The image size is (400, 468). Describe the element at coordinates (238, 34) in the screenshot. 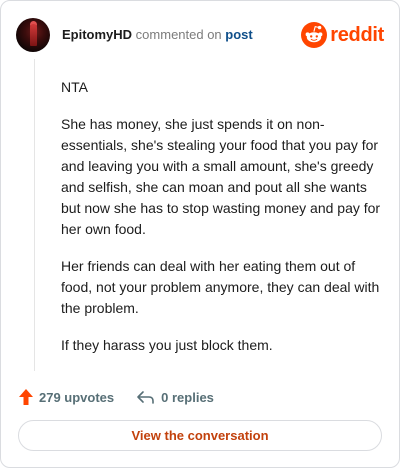

I see `post-link: post` at that location.